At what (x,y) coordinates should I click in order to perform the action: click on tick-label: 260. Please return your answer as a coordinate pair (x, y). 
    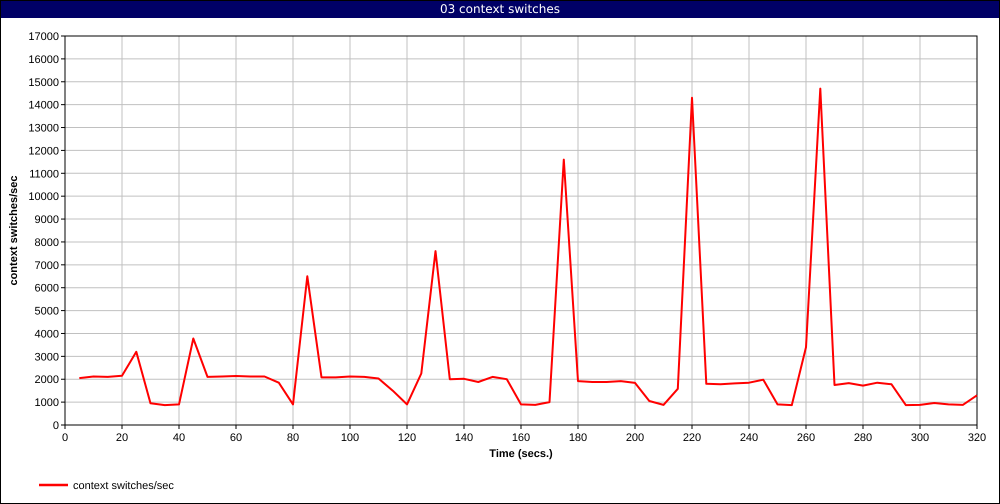
    Looking at the image, I should click on (806, 438).